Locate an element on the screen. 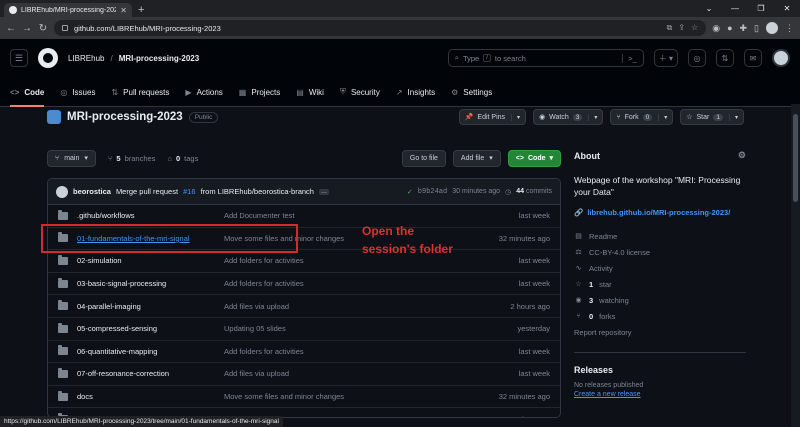 The width and height of the screenshot is (800, 427). tab-projects: ▦ Projects is located at coordinates (259, 97).